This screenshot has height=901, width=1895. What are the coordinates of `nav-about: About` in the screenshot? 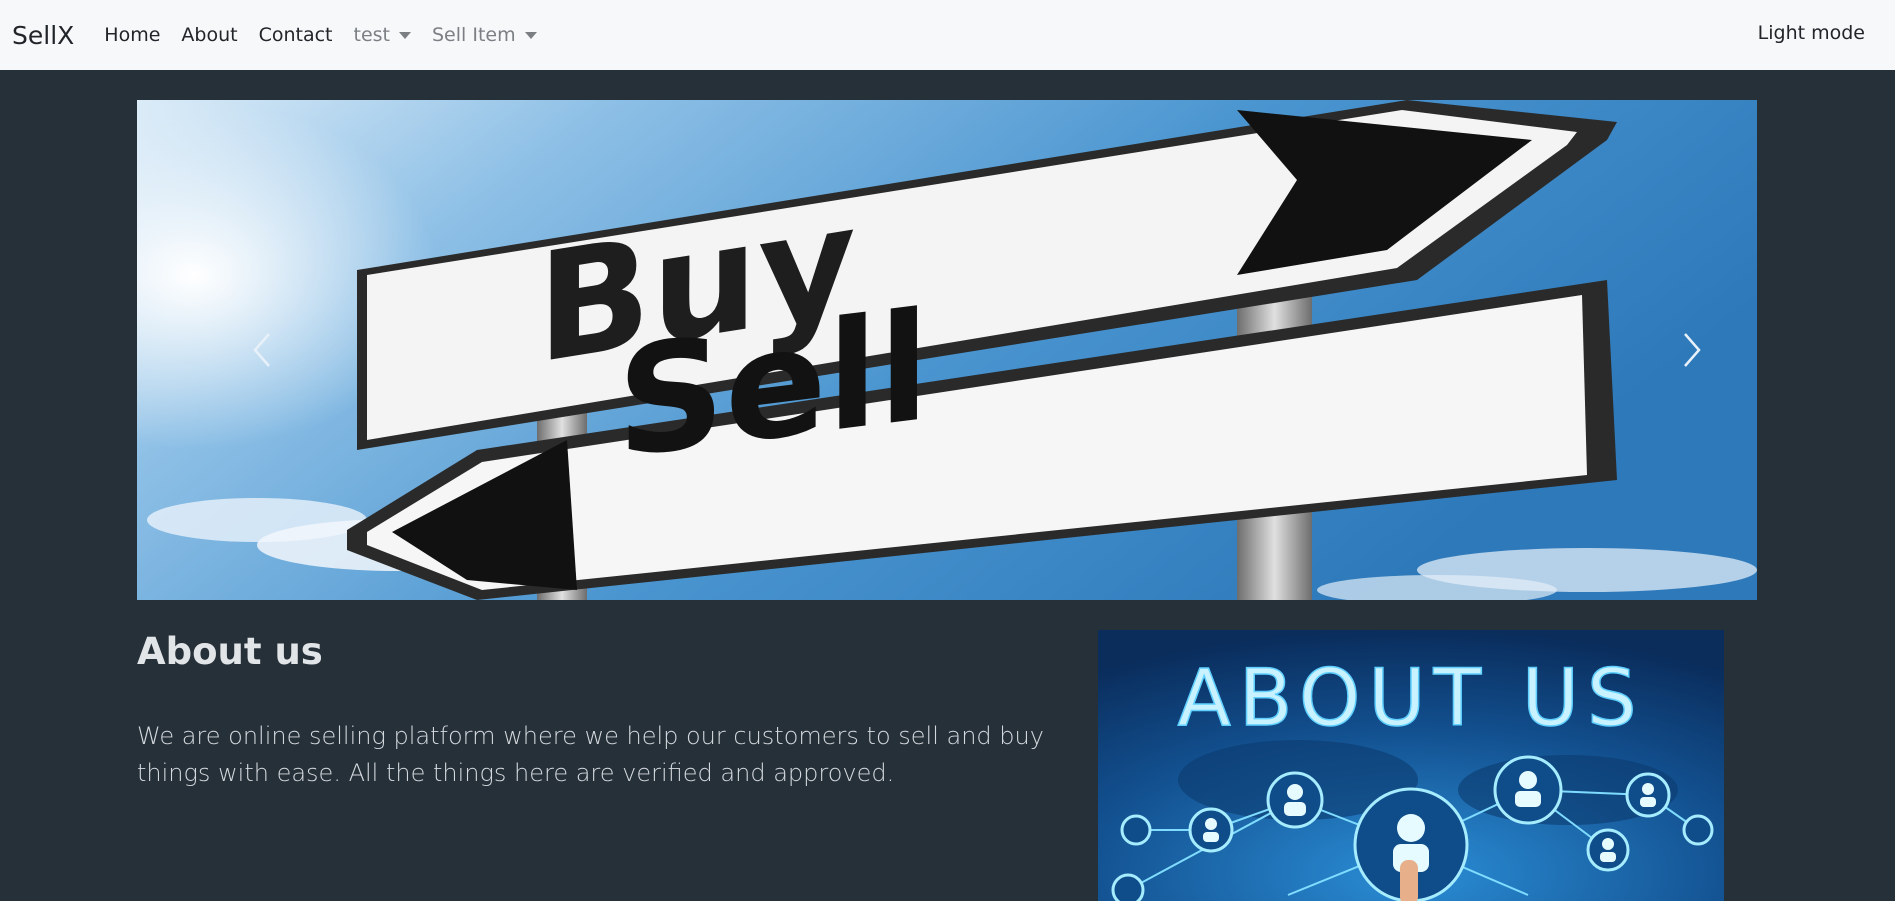 It's located at (209, 35).